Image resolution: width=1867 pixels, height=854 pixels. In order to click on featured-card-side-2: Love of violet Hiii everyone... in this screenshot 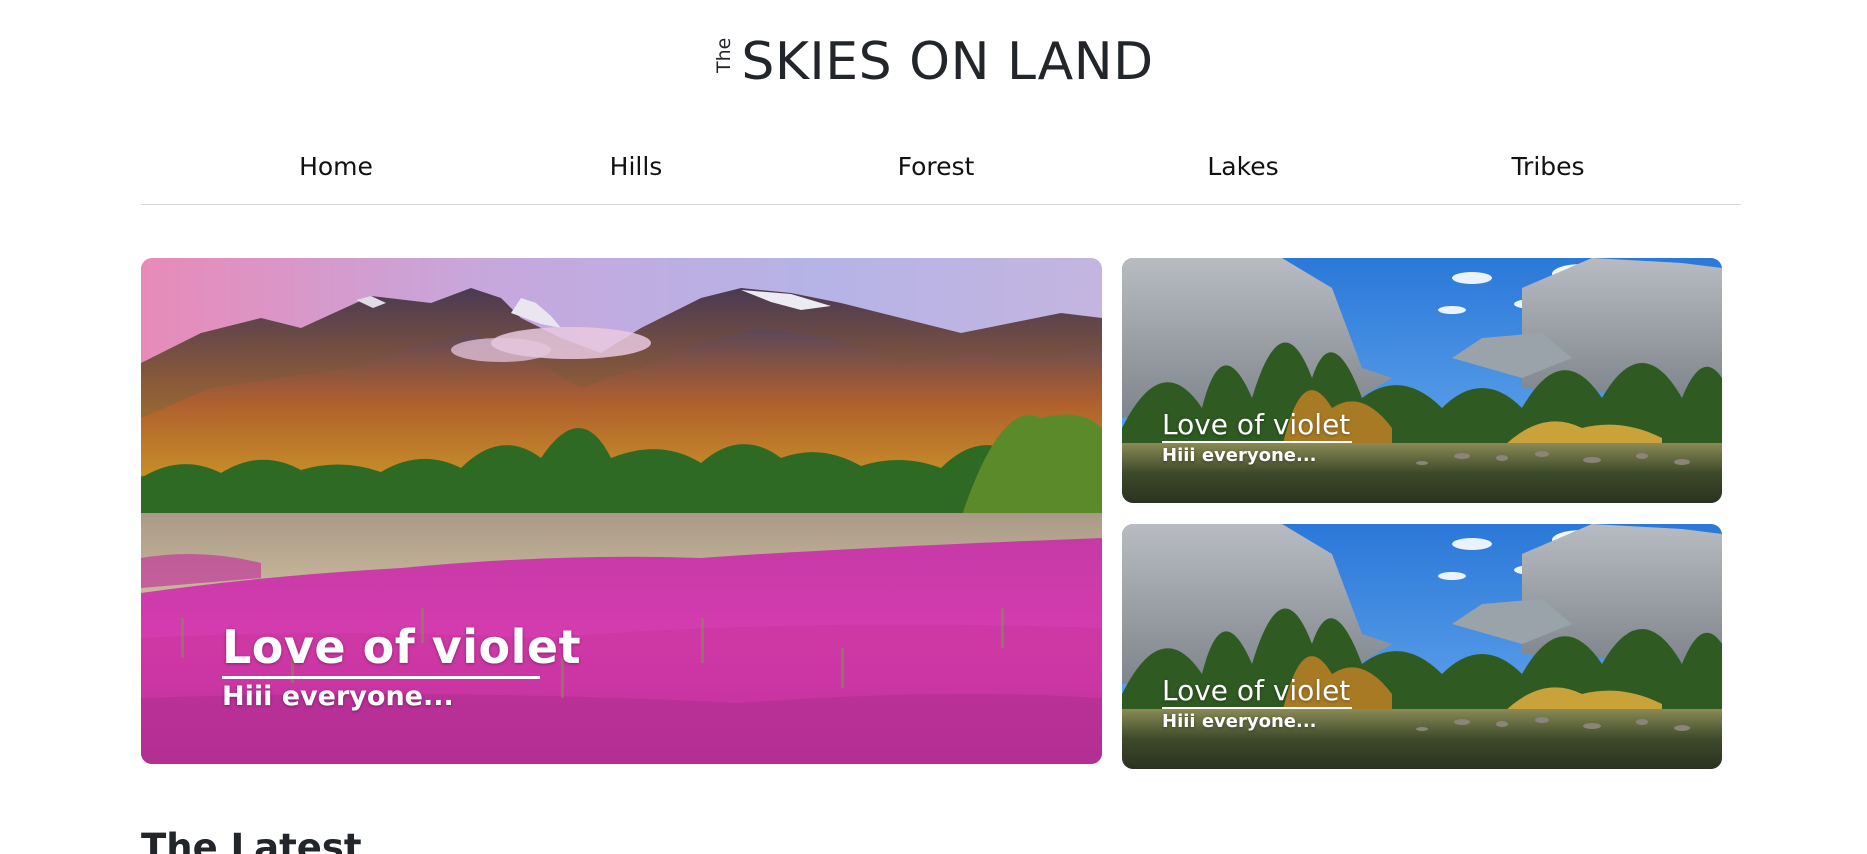, I will do `click(1422, 646)`.